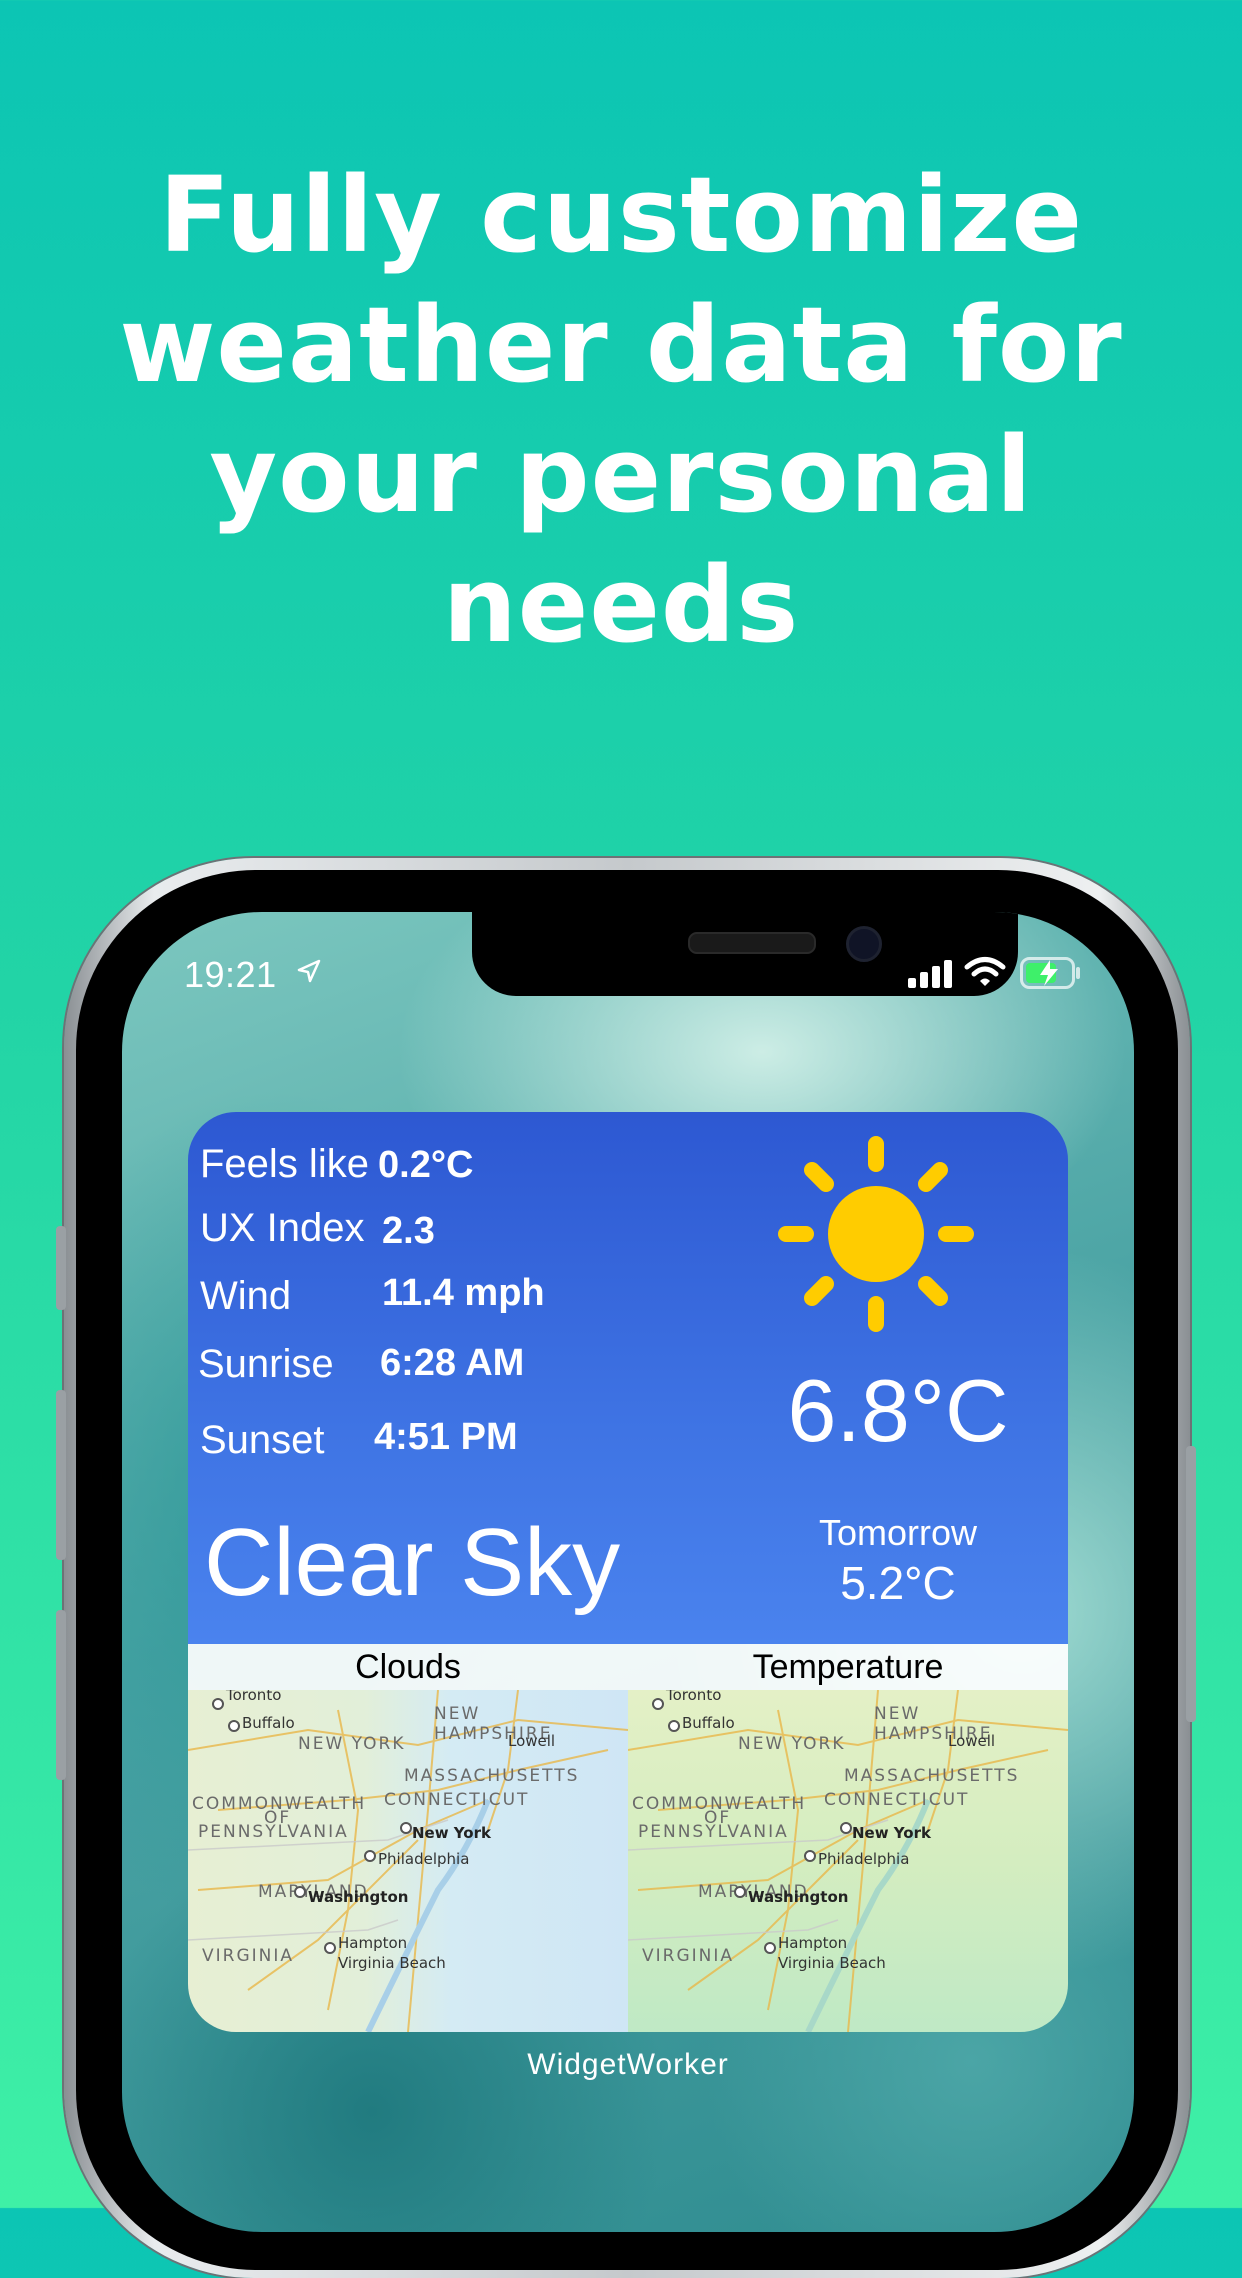 This screenshot has width=1242, height=2278. I want to click on wind-value: 11.4 mph, so click(463, 1293).